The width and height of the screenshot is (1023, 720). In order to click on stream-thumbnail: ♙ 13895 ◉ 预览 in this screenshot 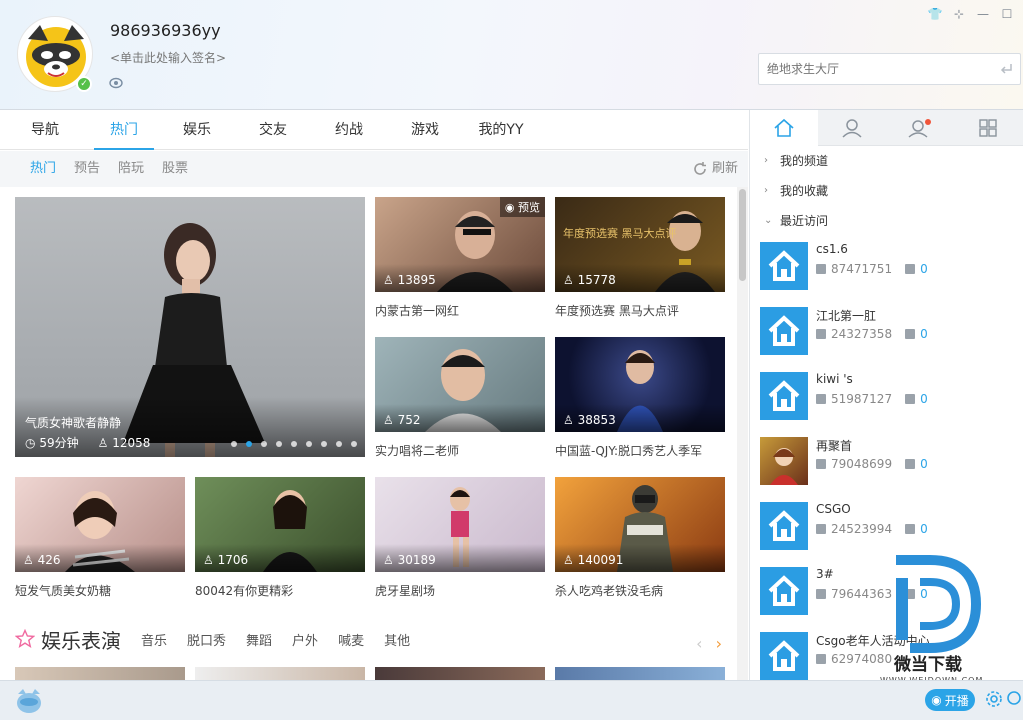, I will do `click(460, 244)`.